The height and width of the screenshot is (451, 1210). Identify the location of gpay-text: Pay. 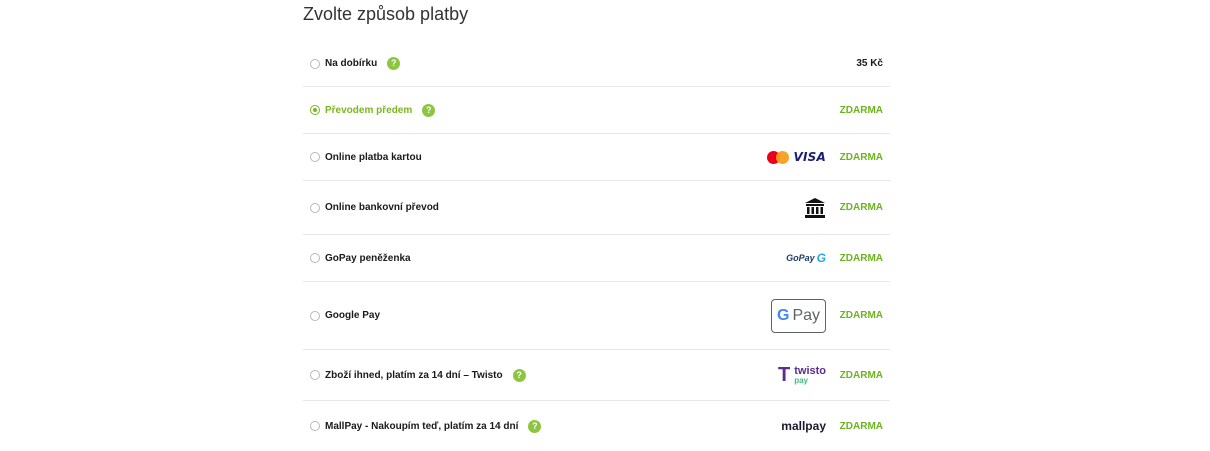
(806, 315).